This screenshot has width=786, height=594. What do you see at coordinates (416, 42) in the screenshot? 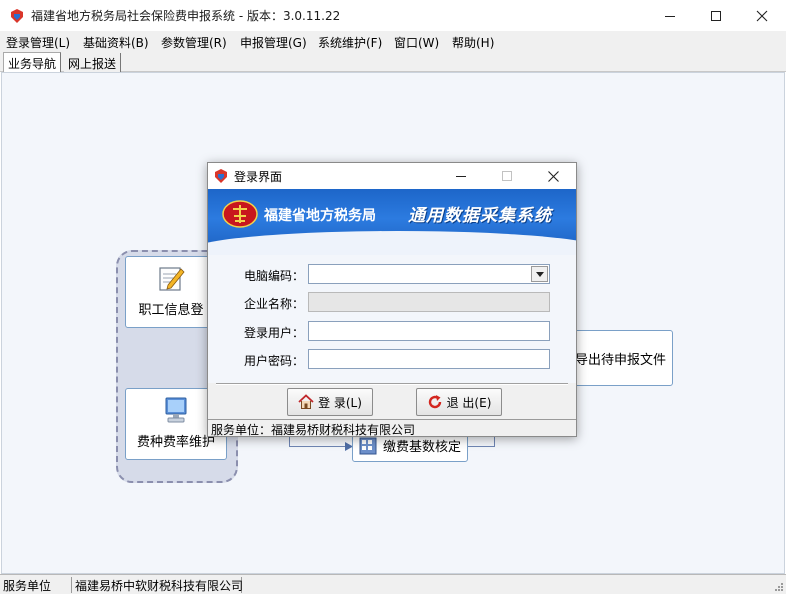
I see `menu-window: 窗口(W)` at bounding box center [416, 42].